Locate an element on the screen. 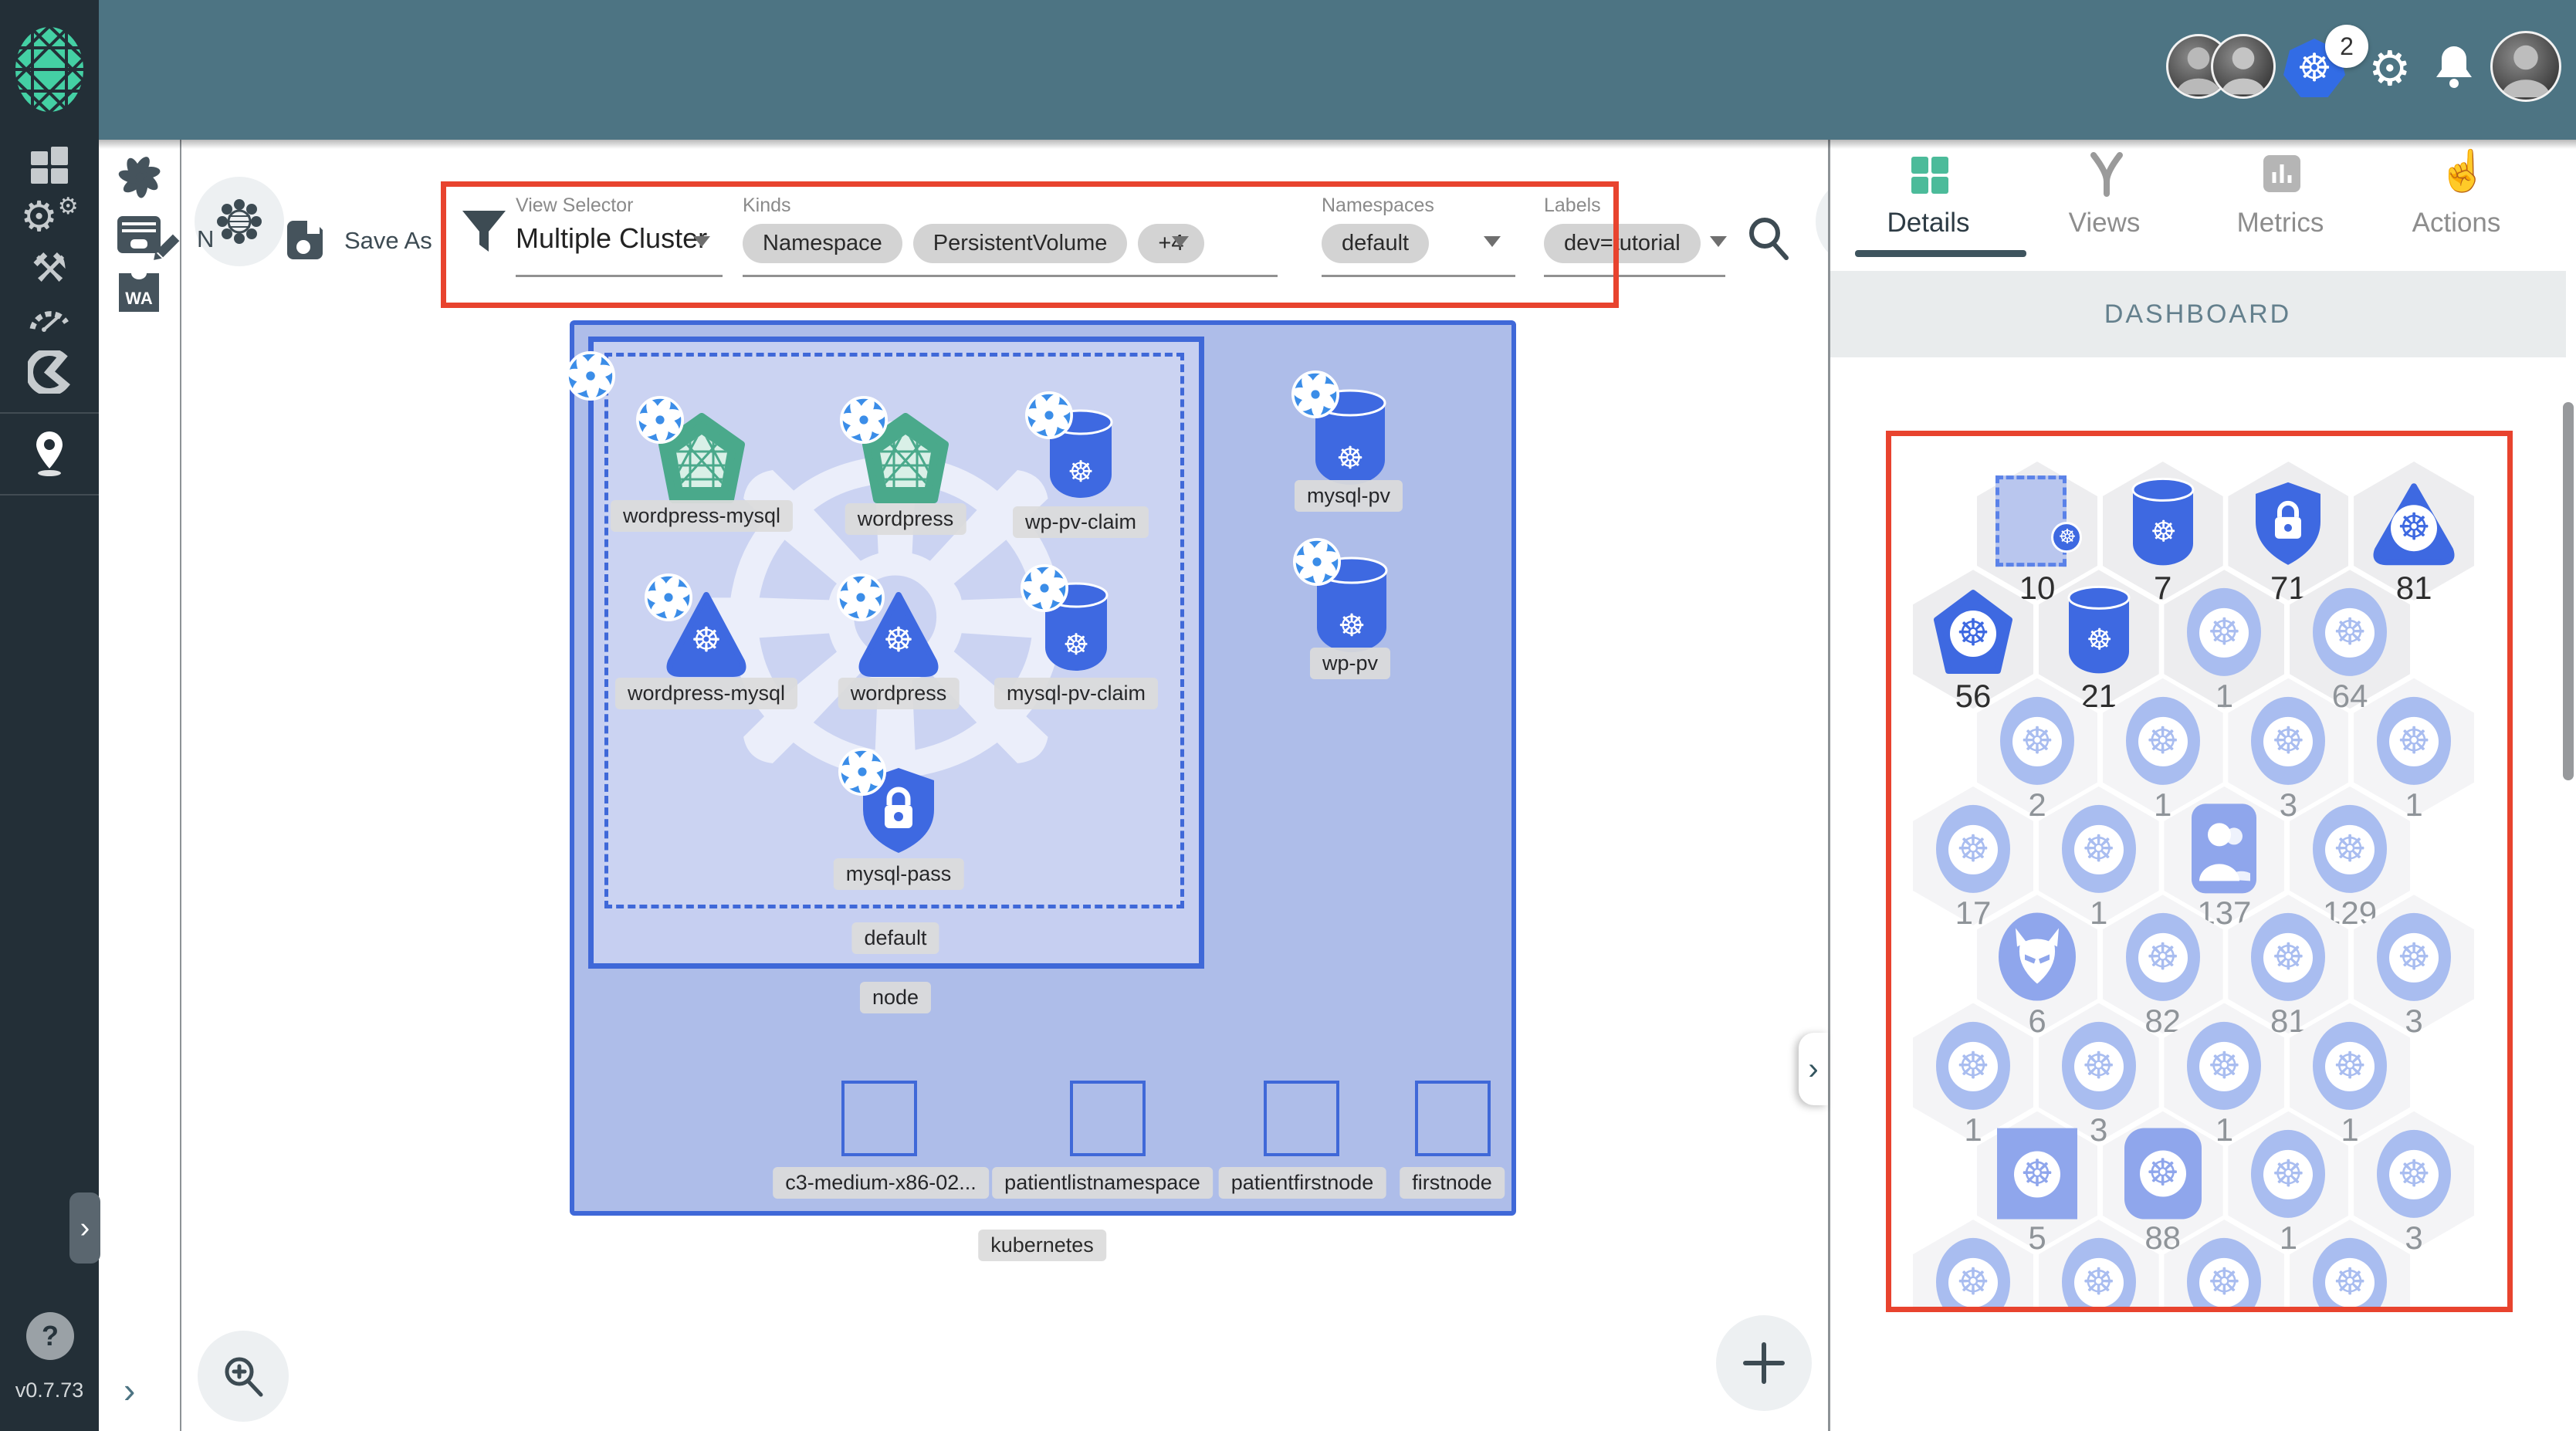 The height and width of the screenshot is (1431, 2576). namespaces-label: Namespaces is located at coordinates (1378, 205).